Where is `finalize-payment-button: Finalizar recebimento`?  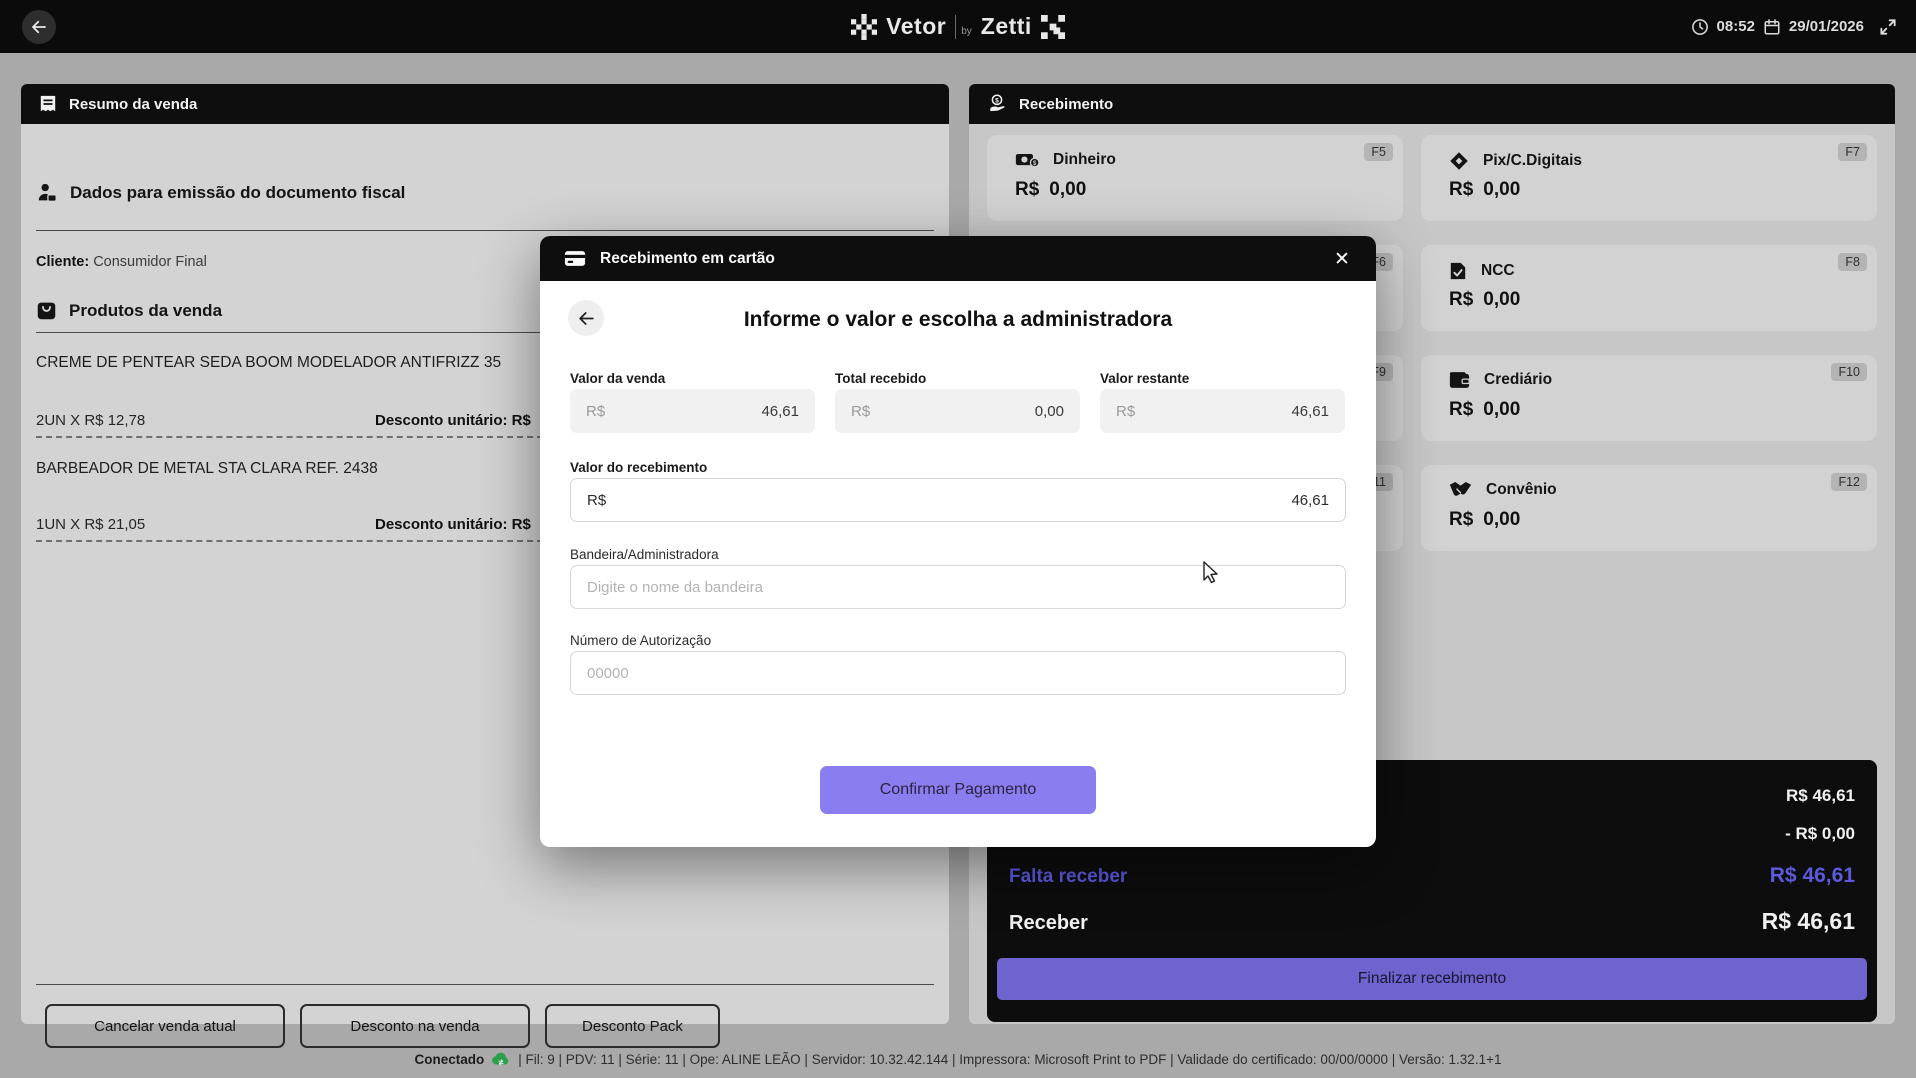 finalize-payment-button: Finalizar recebimento is located at coordinates (1432, 979).